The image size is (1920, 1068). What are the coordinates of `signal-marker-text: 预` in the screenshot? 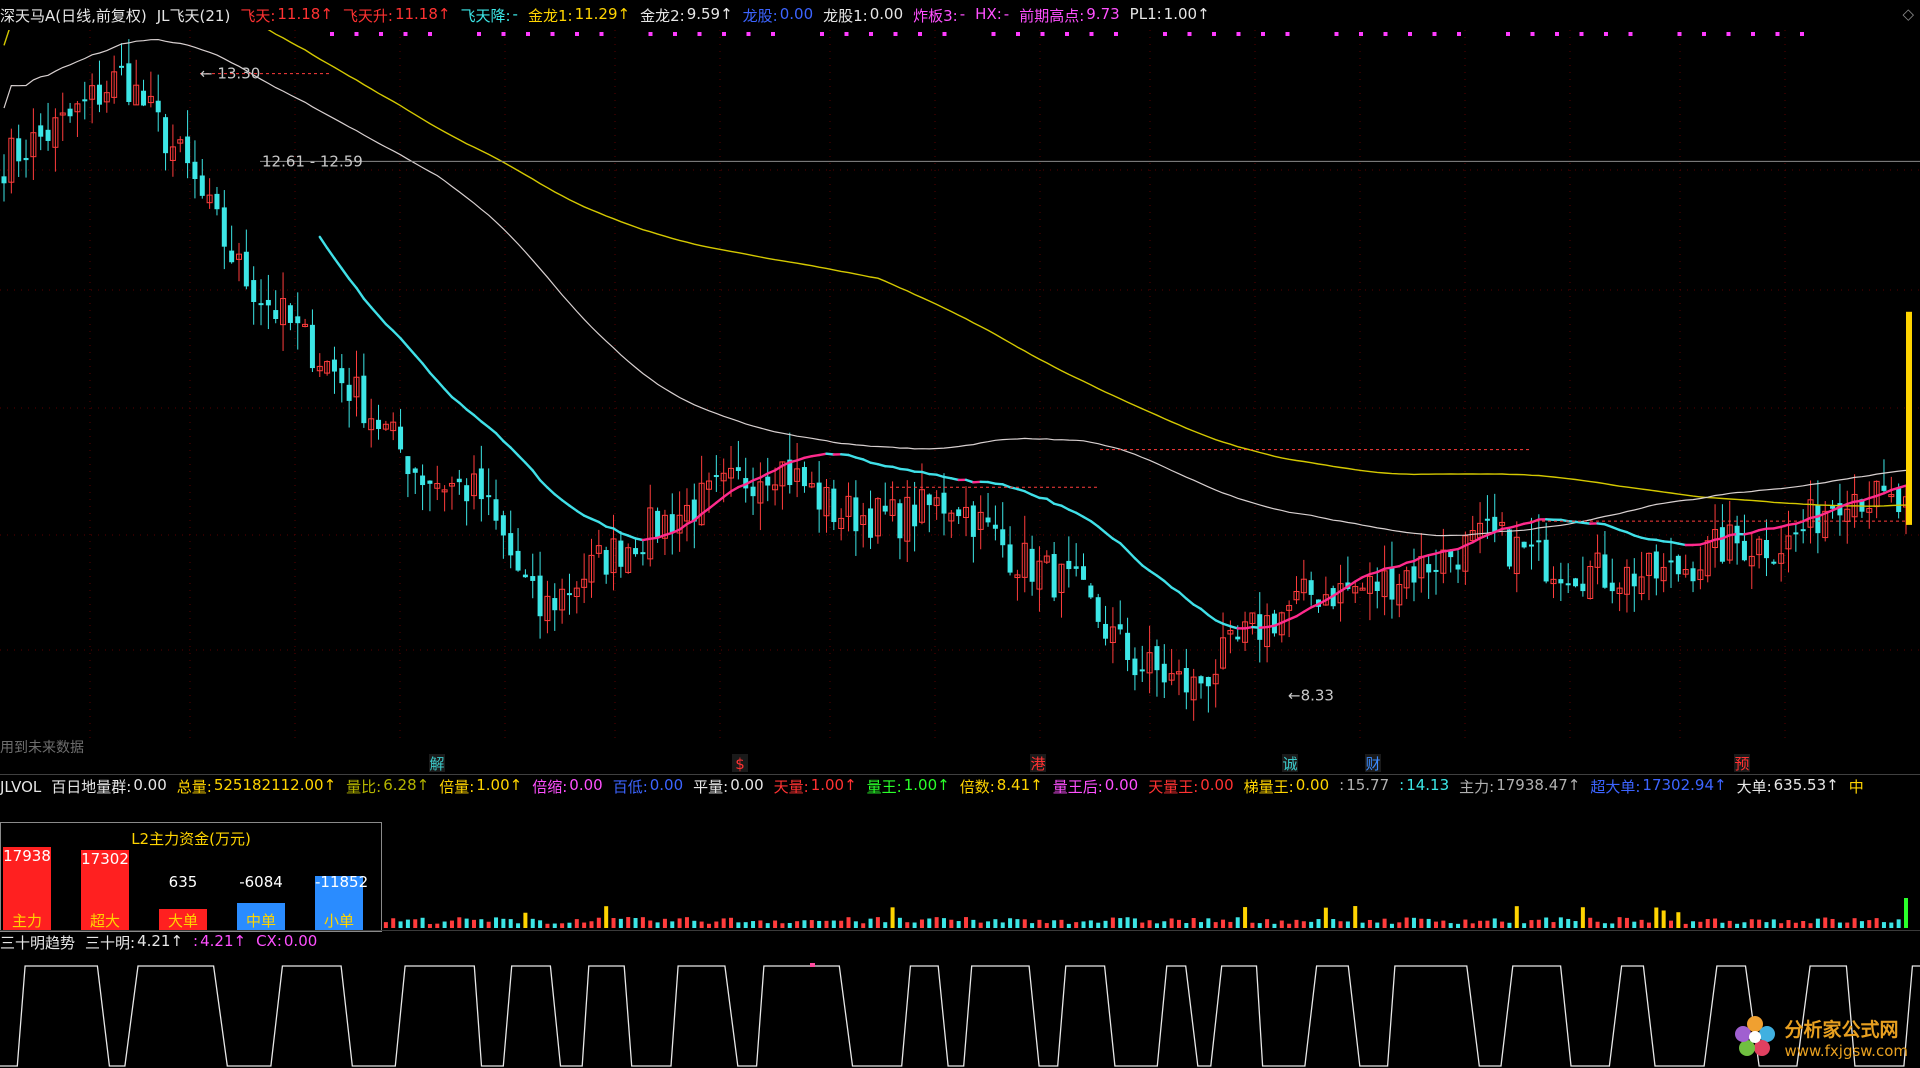 It's located at (1741, 764).